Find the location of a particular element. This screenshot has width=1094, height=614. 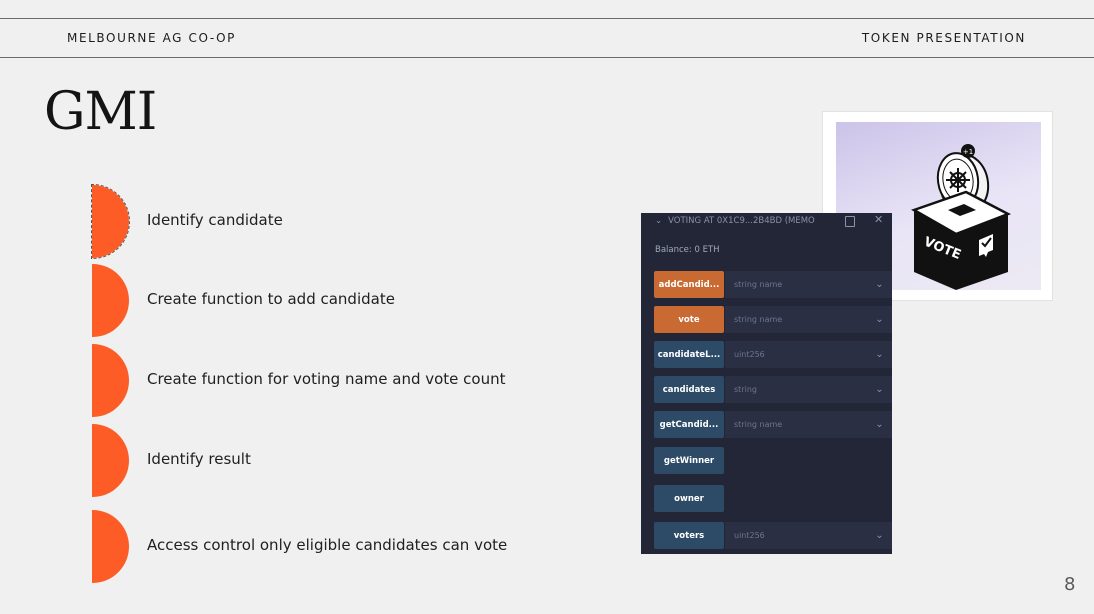

function-row: getWinner is located at coordinates (773, 460).